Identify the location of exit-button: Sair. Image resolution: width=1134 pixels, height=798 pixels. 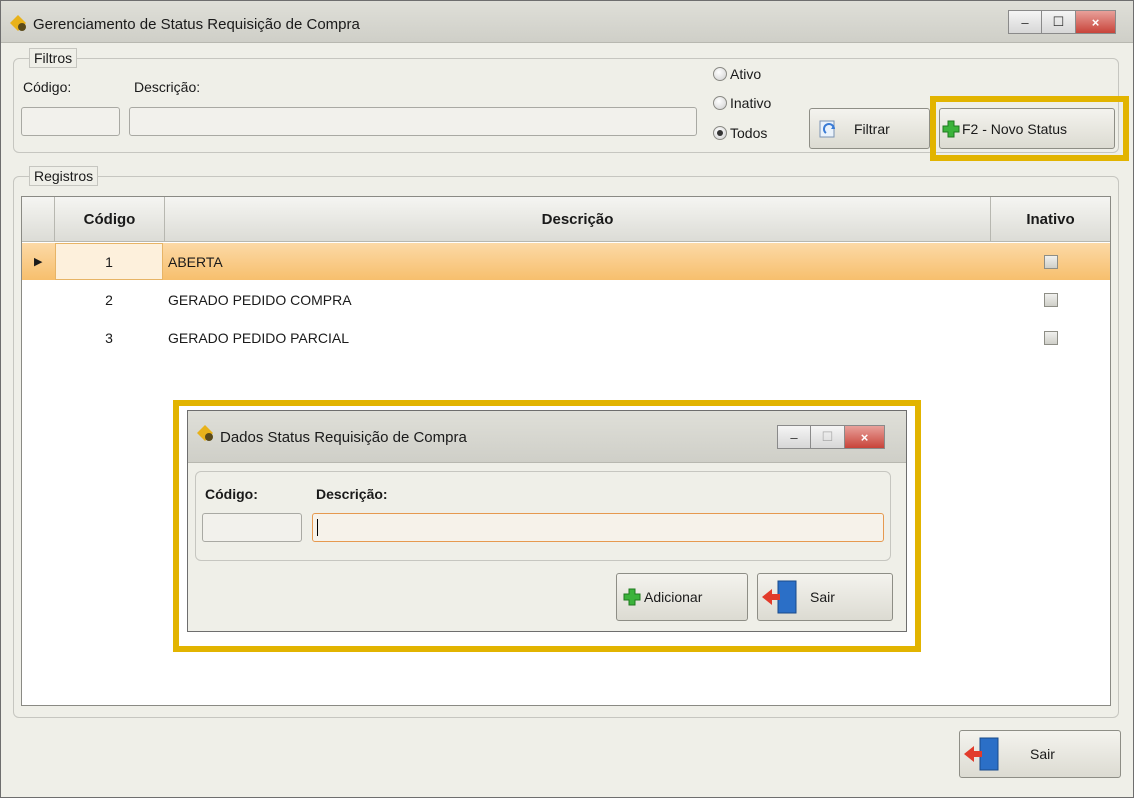
(1040, 754).